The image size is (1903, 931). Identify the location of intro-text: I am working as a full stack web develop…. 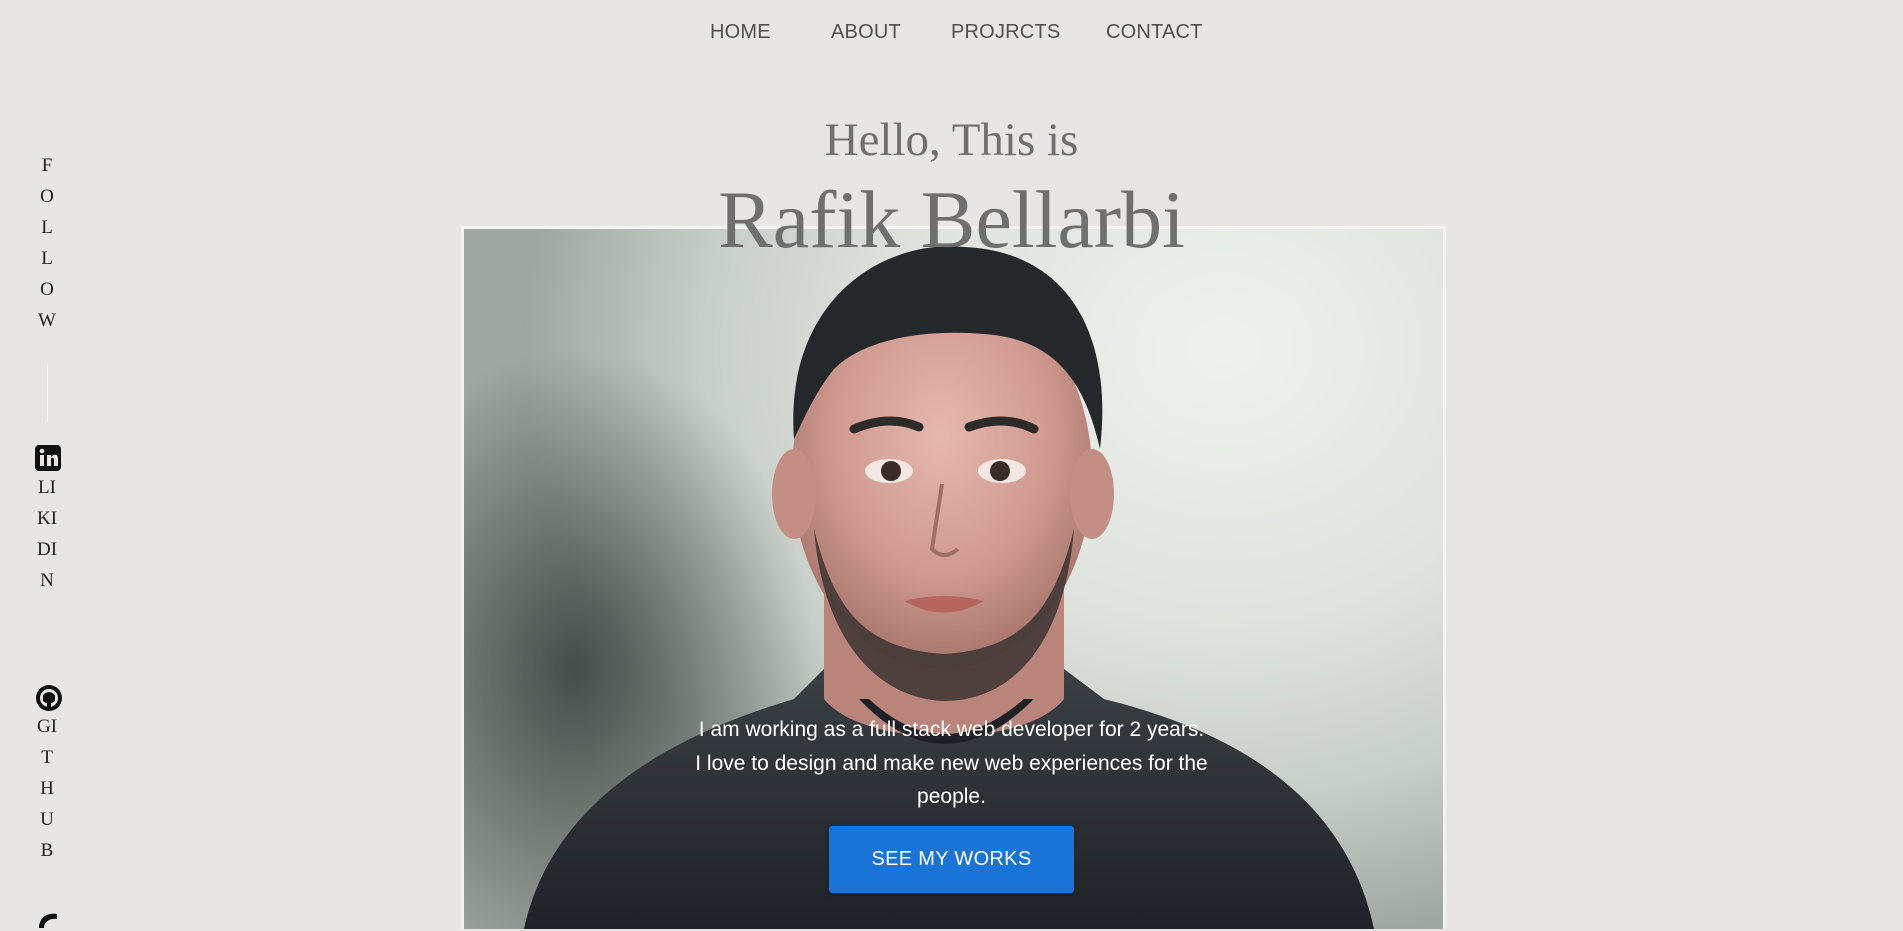
(951, 763).